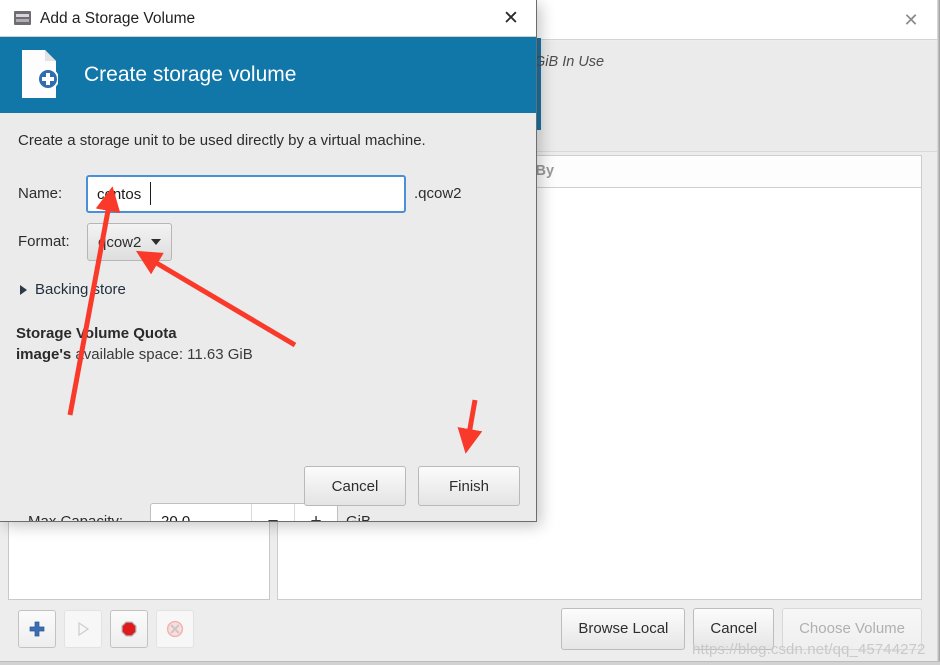 This screenshot has width=940, height=665. Describe the element at coordinates (470, 663) in the screenshot. I see `window-bottom-edge` at that location.